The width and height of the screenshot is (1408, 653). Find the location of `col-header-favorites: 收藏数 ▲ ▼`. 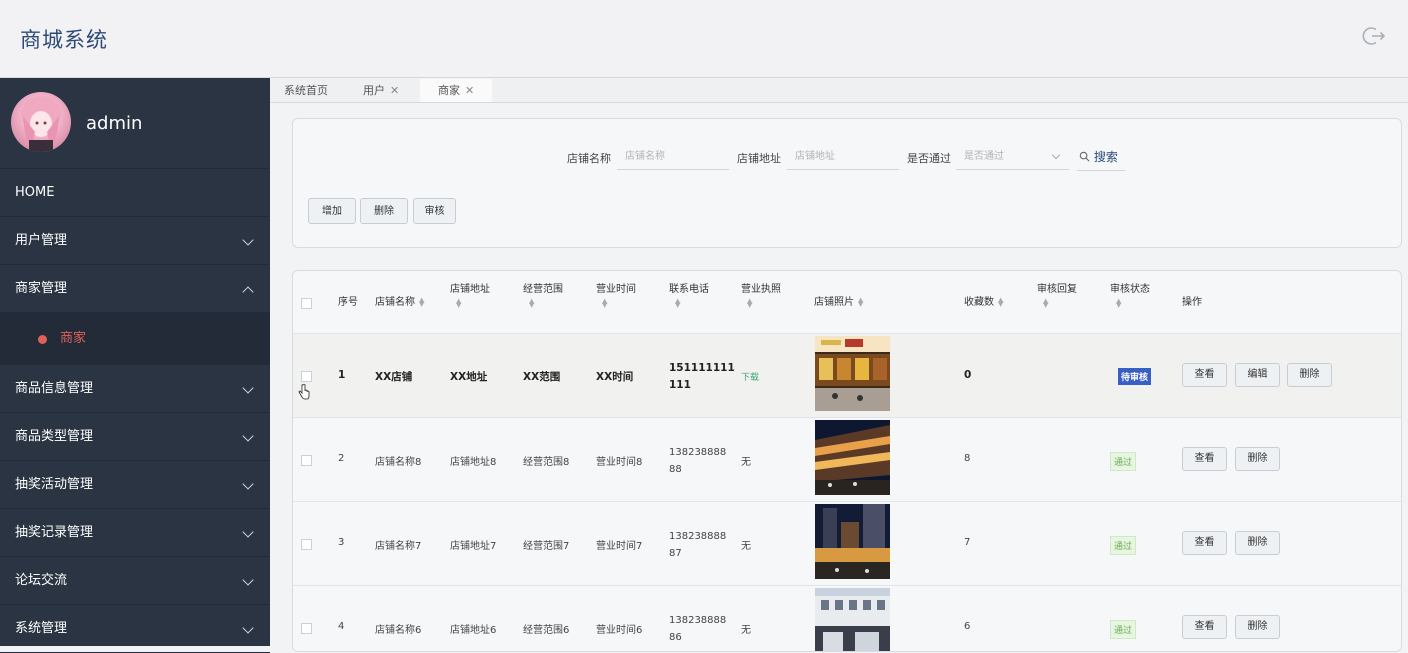

col-header-favorites: 收藏数 ▲ ▼ is located at coordinates (984, 303).